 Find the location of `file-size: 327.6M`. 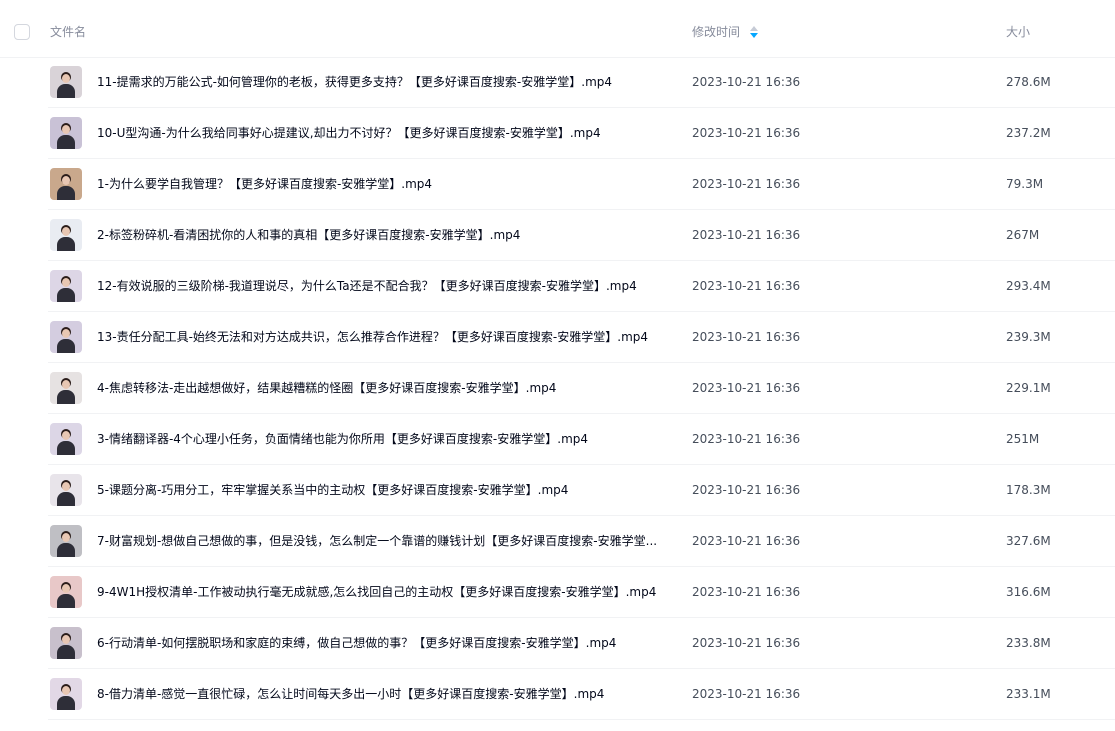

file-size: 327.6M is located at coordinates (1028, 541).